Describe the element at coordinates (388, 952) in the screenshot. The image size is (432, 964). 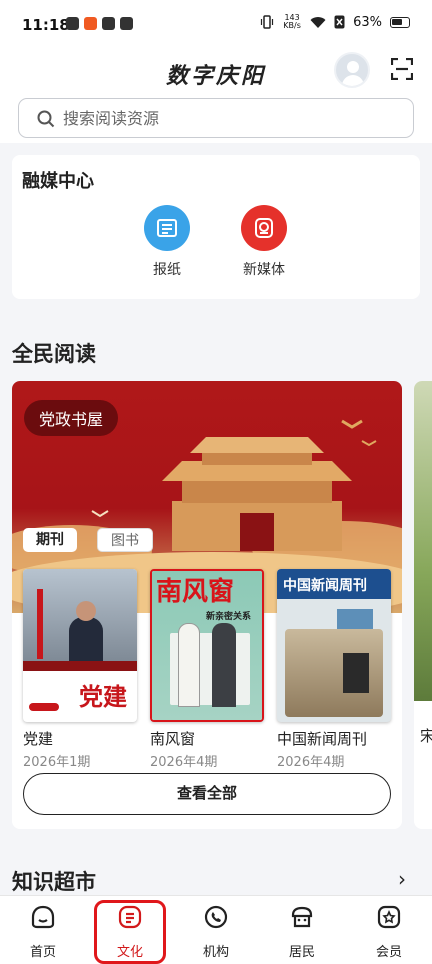
I see `nav-label: 会员` at that location.